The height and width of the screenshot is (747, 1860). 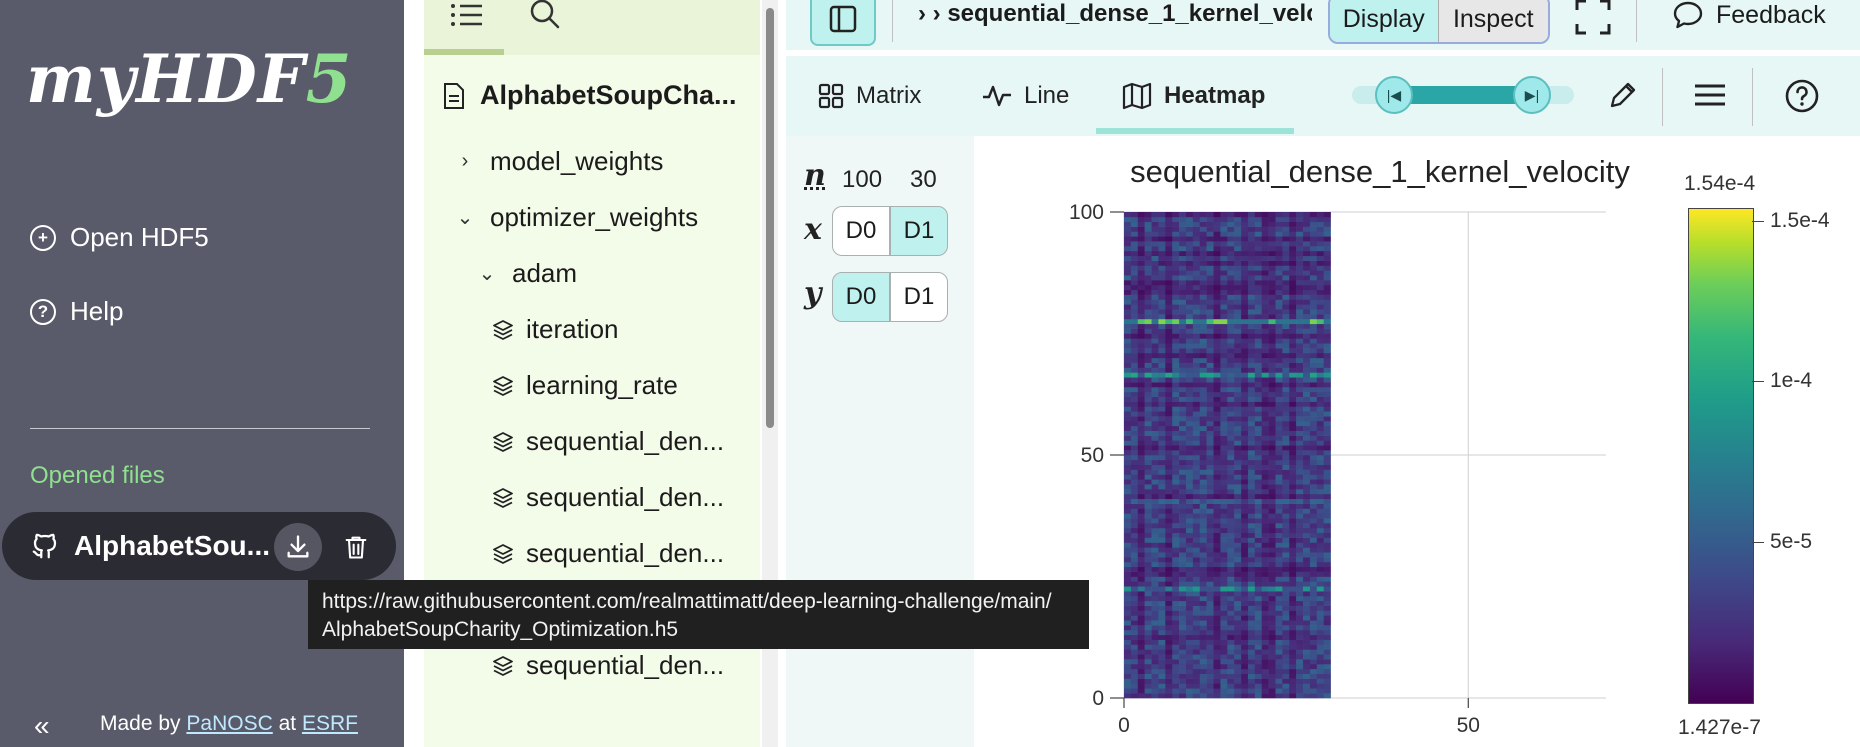 What do you see at coordinates (76, 311) in the screenshot?
I see `help-link: ? Help` at bounding box center [76, 311].